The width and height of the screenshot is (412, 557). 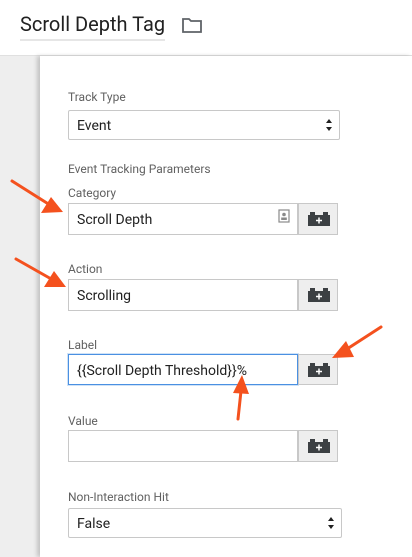 What do you see at coordinates (204, 125) in the screenshot?
I see `track-type-select: Event` at bounding box center [204, 125].